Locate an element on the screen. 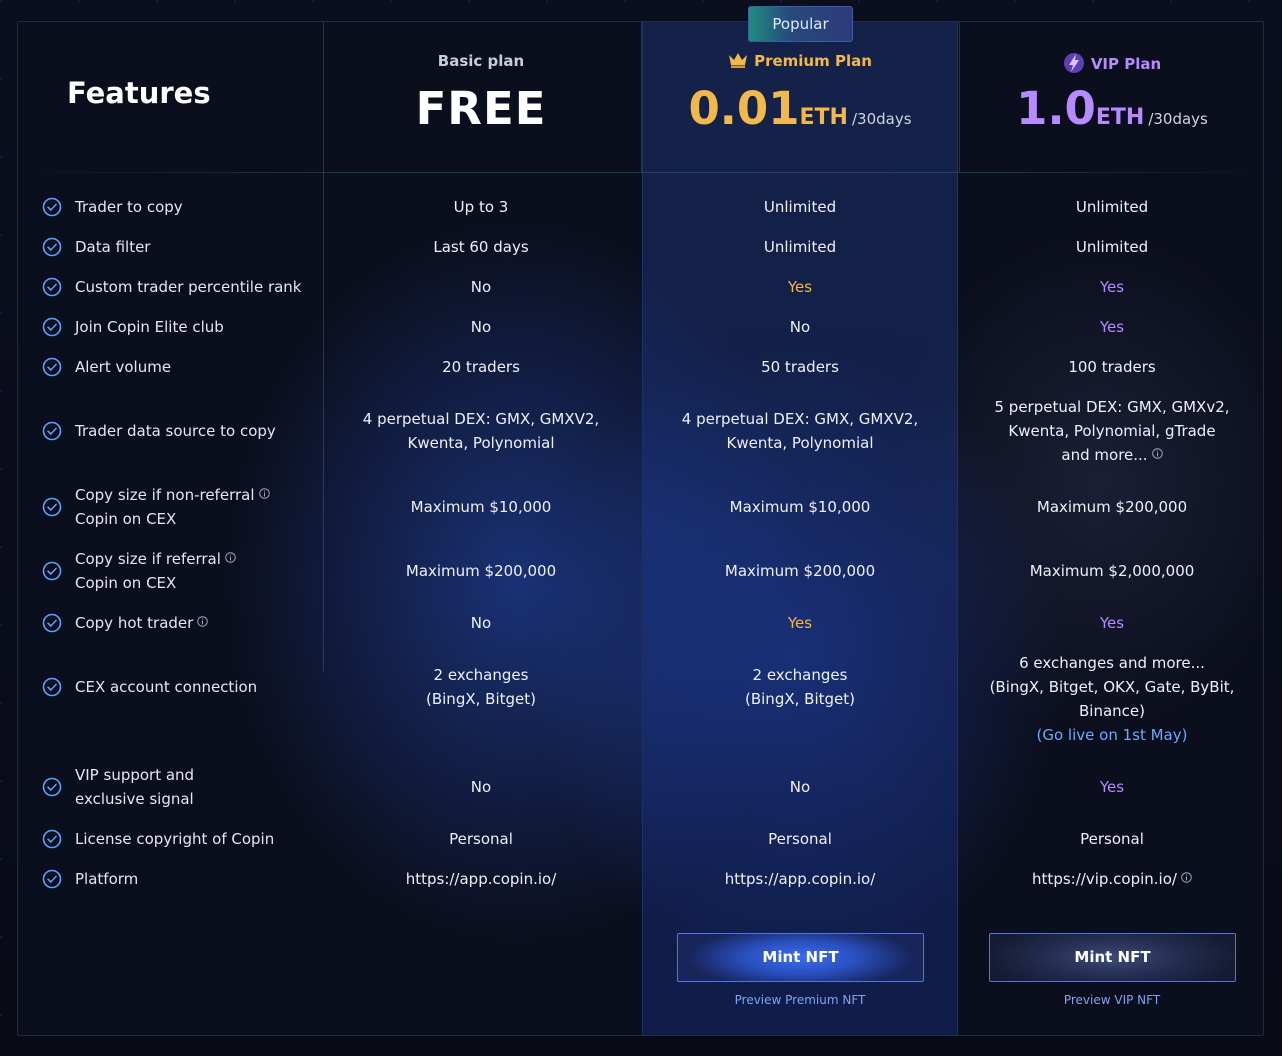 The width and height of the screenshot is (1282, 1056). basic-value: Maximum $200,000 is located at coordinates (481, 571).